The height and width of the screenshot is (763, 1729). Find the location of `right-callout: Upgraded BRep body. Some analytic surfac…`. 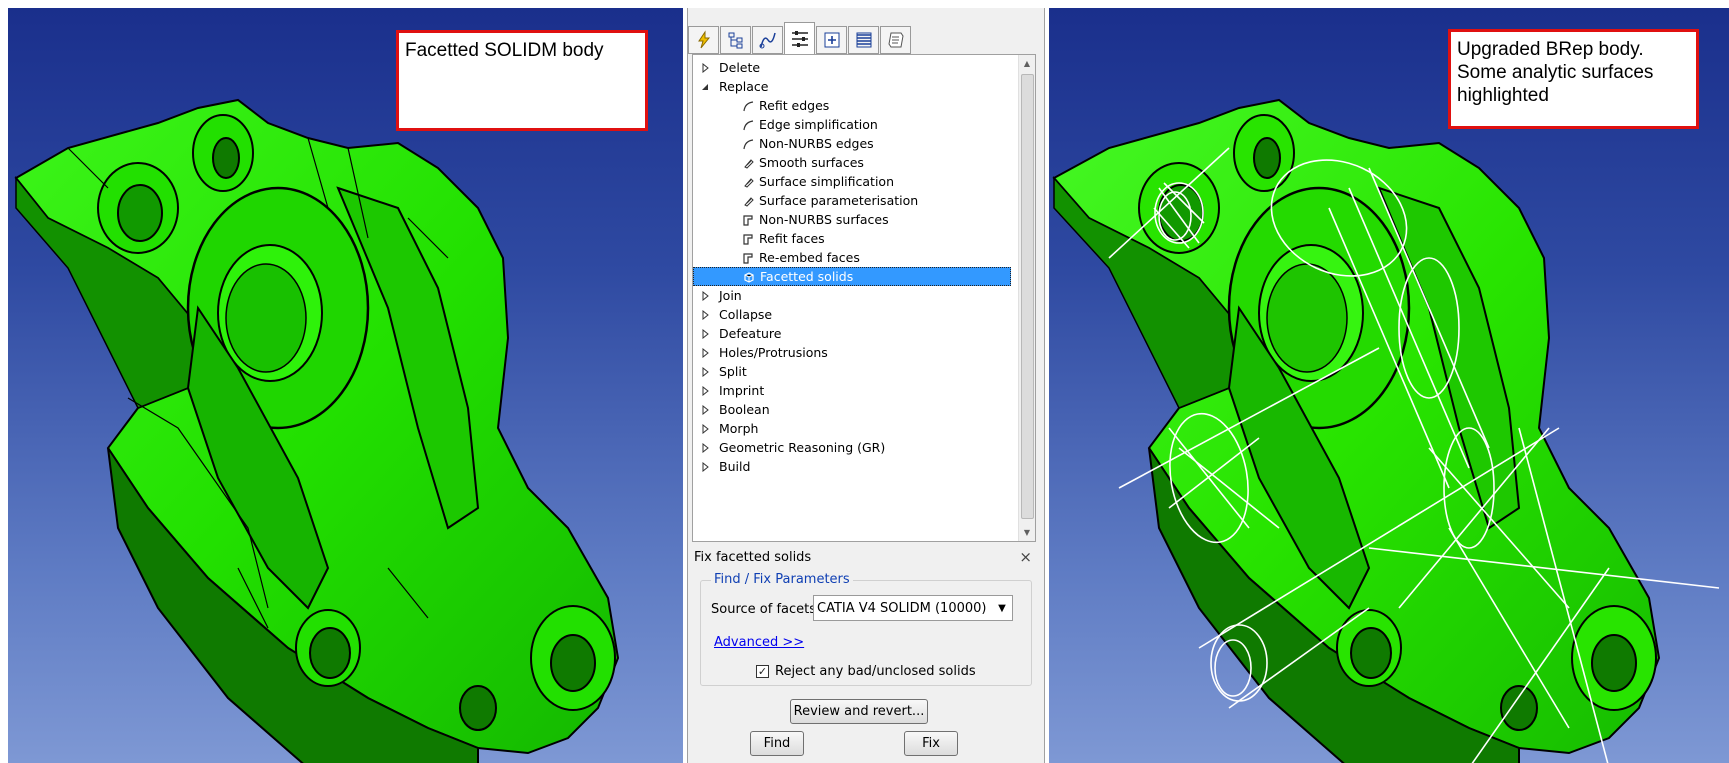

right-callout: Upgraded BRep body. Some analytic surfac… is located at coordinates (1573, 79).